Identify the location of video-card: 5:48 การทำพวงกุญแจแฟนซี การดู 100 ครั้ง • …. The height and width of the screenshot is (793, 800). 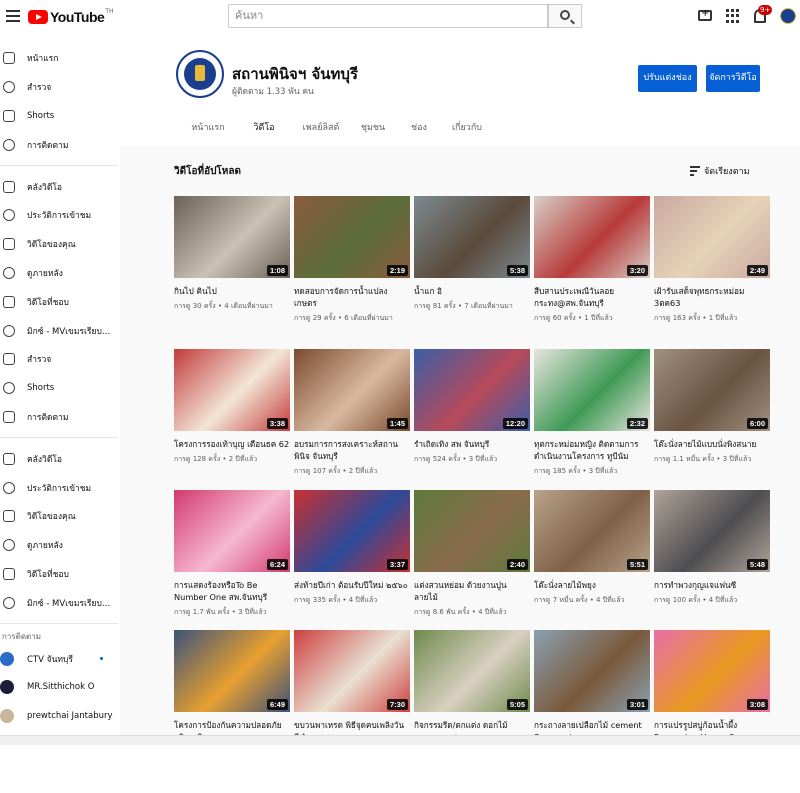
(713, 548).